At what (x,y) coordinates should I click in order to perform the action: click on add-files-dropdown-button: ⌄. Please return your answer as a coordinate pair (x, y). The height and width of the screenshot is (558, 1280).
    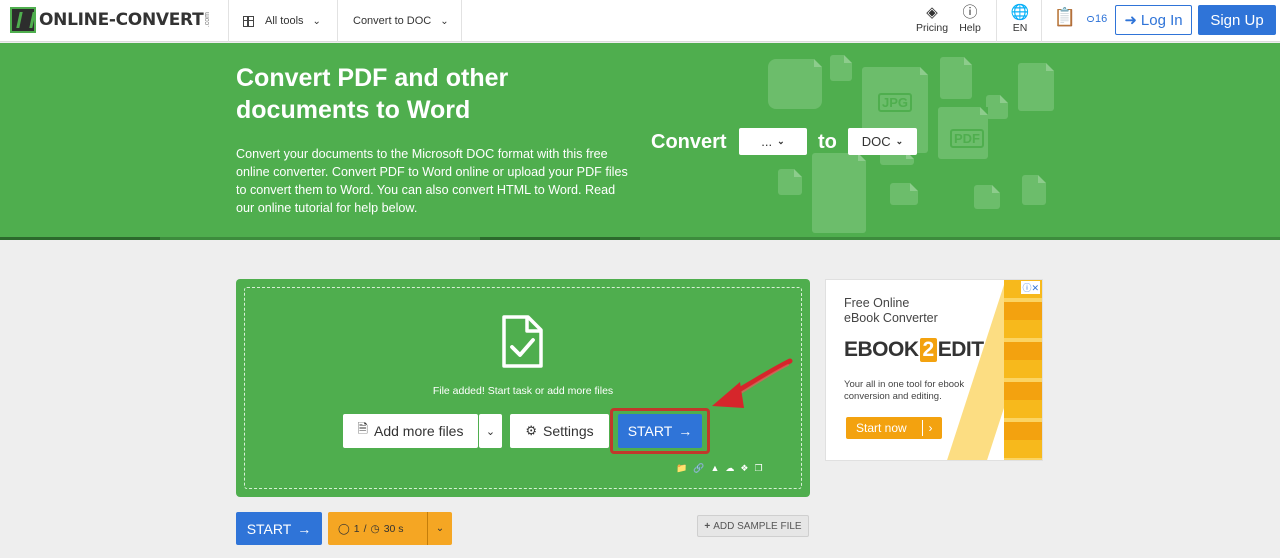
    Looking at the image, I should click on (490, 431).